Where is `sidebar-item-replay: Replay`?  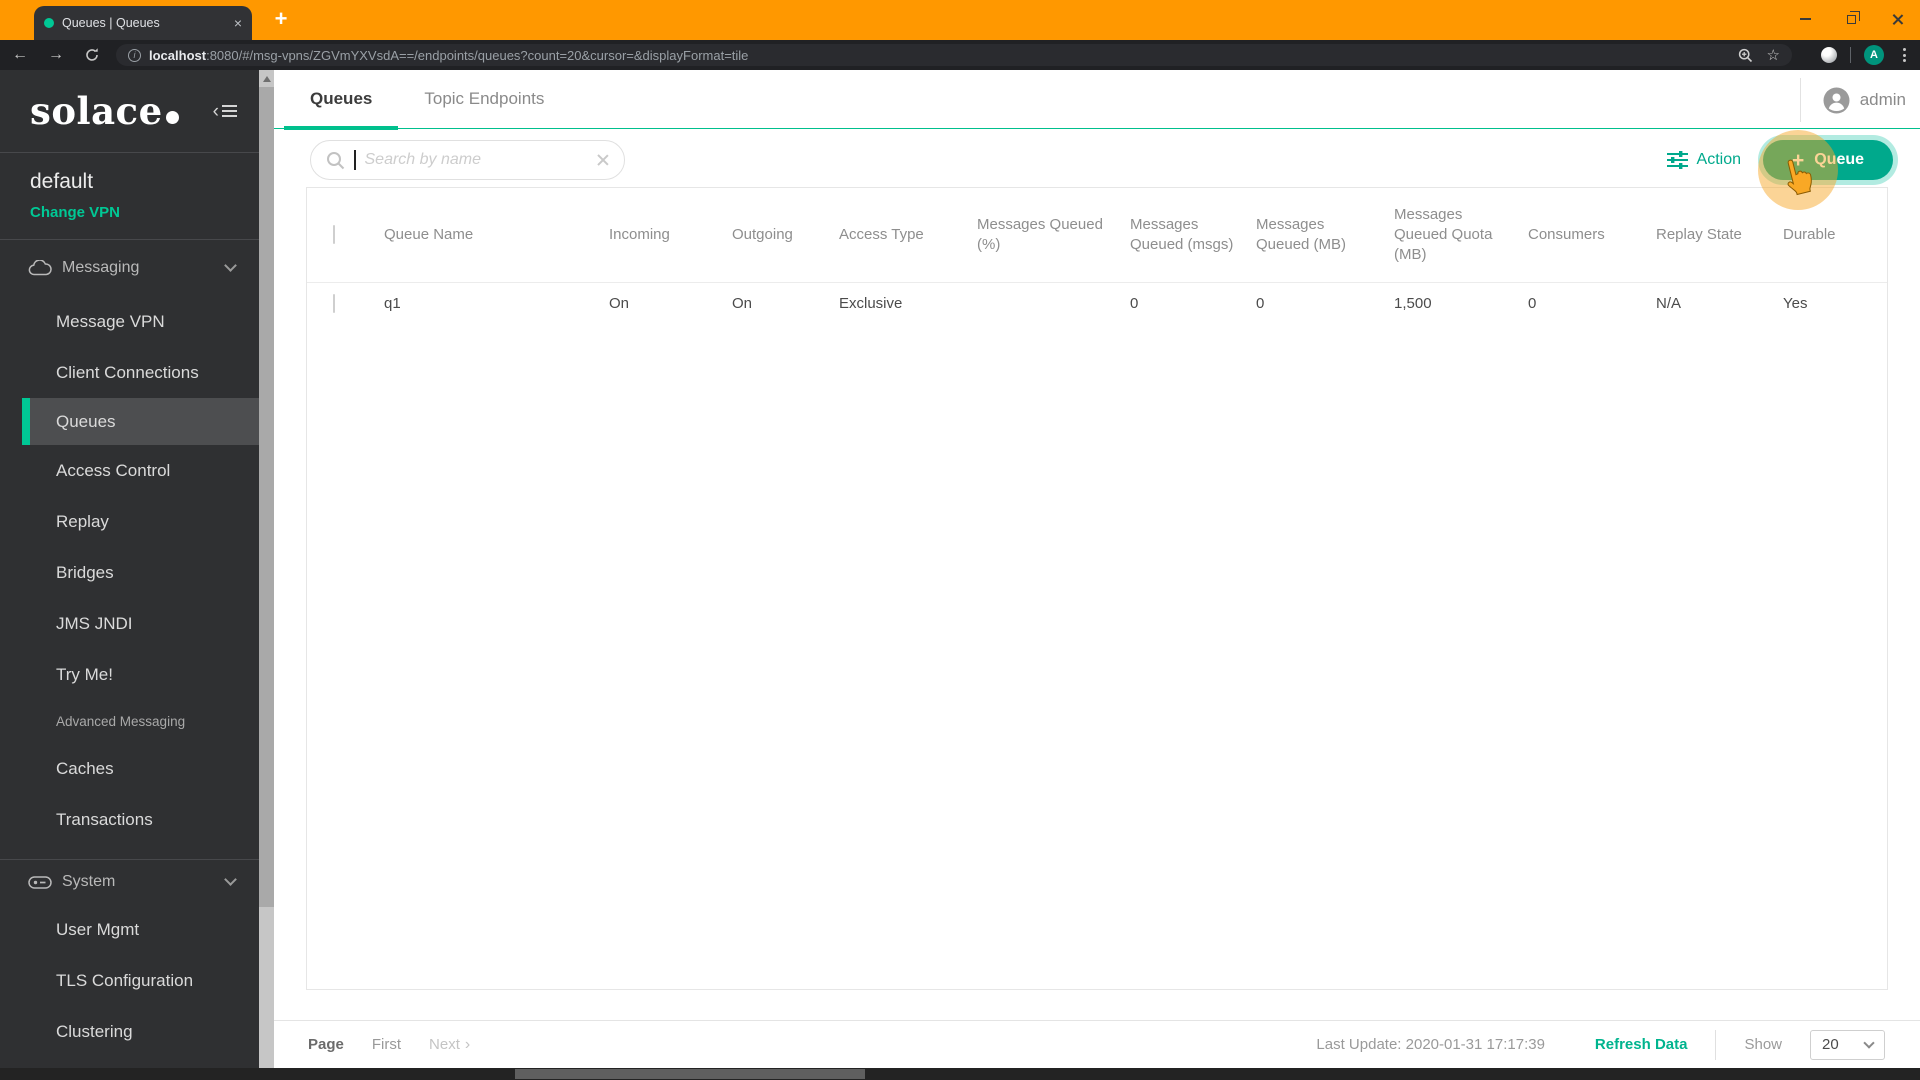
sidebar-item-replay: Replay is located at coordinates (129, 521).